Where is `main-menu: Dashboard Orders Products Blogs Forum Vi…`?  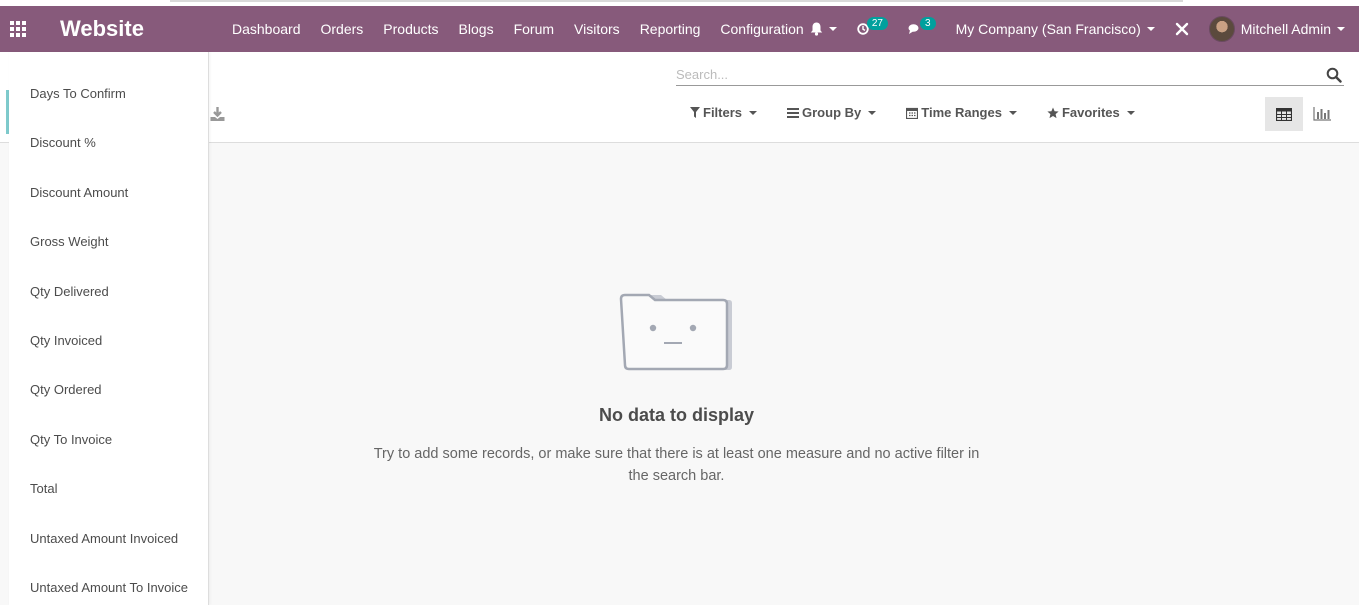 main-menu: Dashboard Orders Products Blogs Forum Vi… is located at coordinates (493, 29).